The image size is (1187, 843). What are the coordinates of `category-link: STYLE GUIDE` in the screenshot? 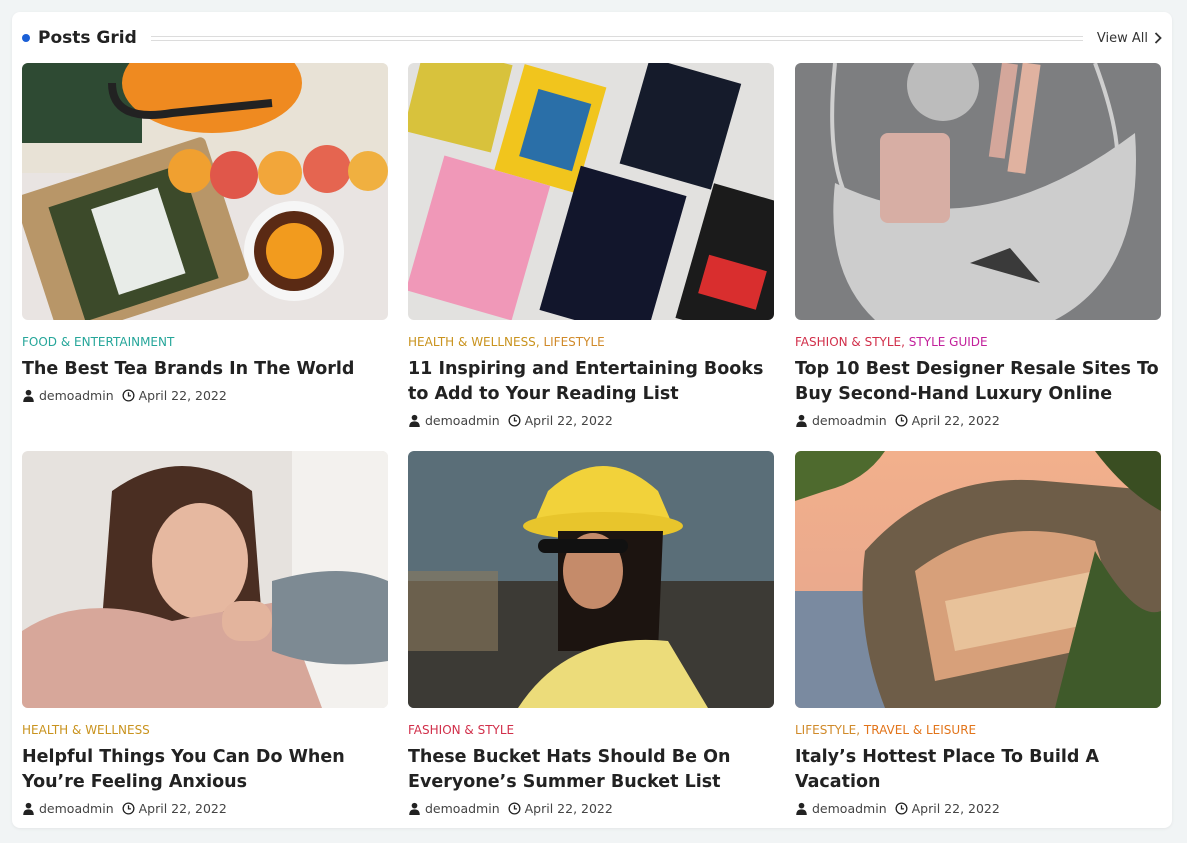 It's located at (948, 342).